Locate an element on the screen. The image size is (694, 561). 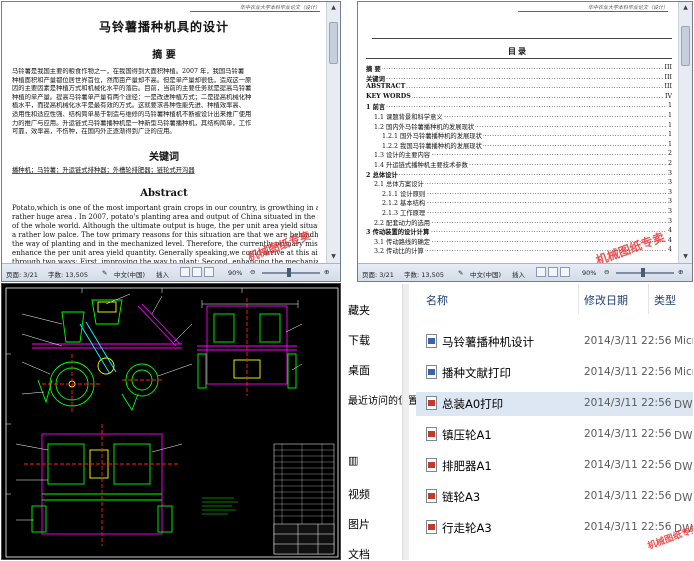
file-row: 链轮A3 2014/3/11 22:56DWG 文 is located at coordinates (554, 497).